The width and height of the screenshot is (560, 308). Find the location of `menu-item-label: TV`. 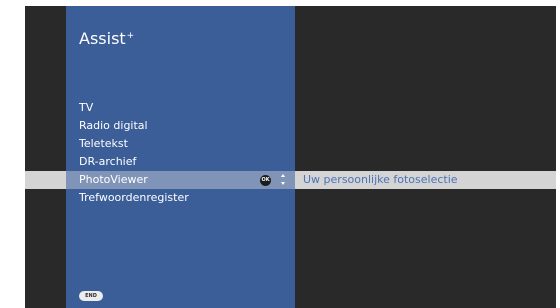

menu-item-label: TV is located at coordinates (86, 107).